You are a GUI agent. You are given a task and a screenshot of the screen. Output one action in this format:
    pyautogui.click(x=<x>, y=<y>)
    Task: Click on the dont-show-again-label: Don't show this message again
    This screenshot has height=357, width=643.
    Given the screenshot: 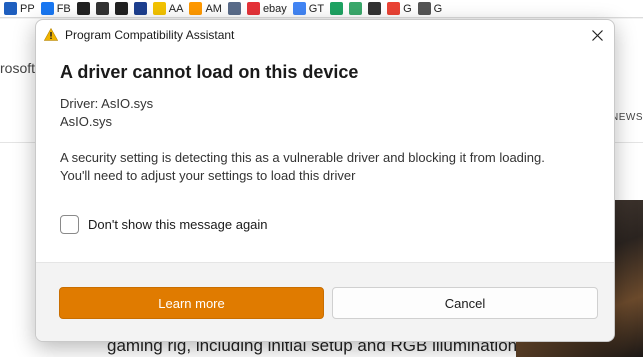 What is the action you would take?
    pyautogui.click(x=178, y=224)
    